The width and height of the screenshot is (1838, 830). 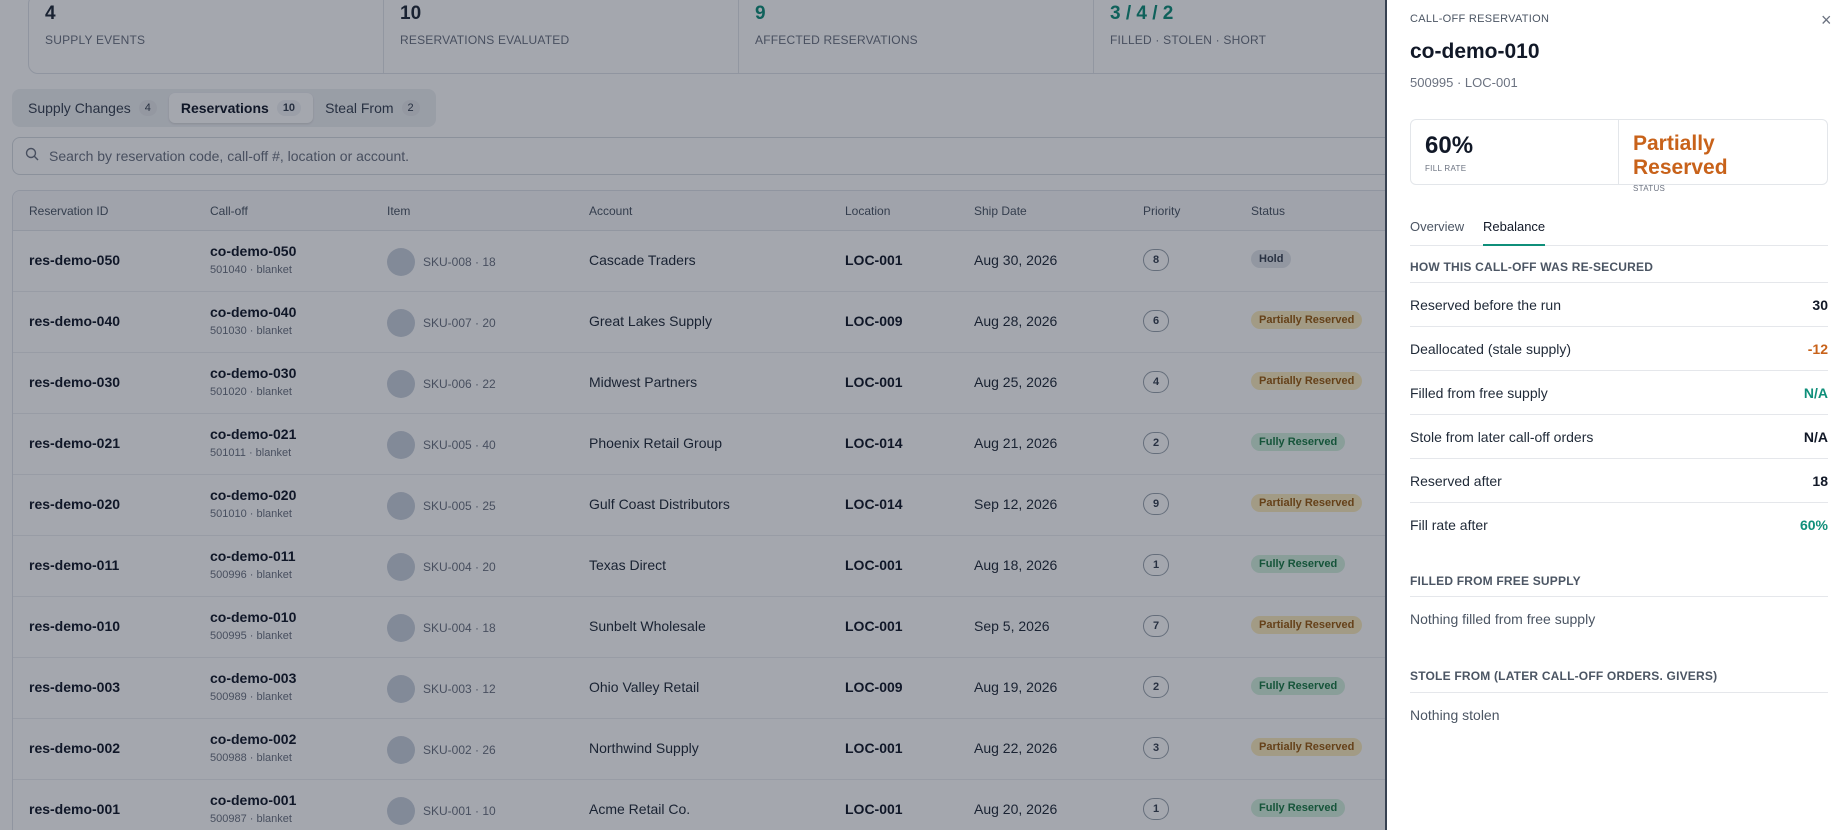 What do you see at coordinates (1455, 715) in the screenshot?
I see `empty-state-stolen: Nothing stolen` at bounding box center [1455, 715].